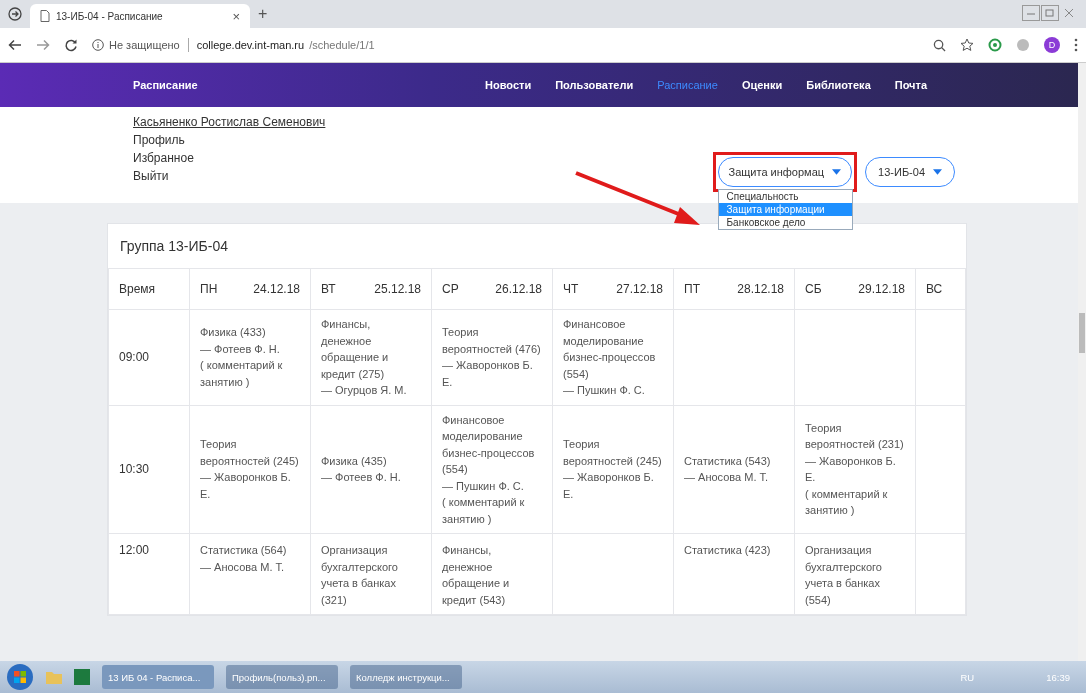  Describe the element at coordinates (518, 289) in the screenshot. I see `date-header: 26.12.18` at that location.